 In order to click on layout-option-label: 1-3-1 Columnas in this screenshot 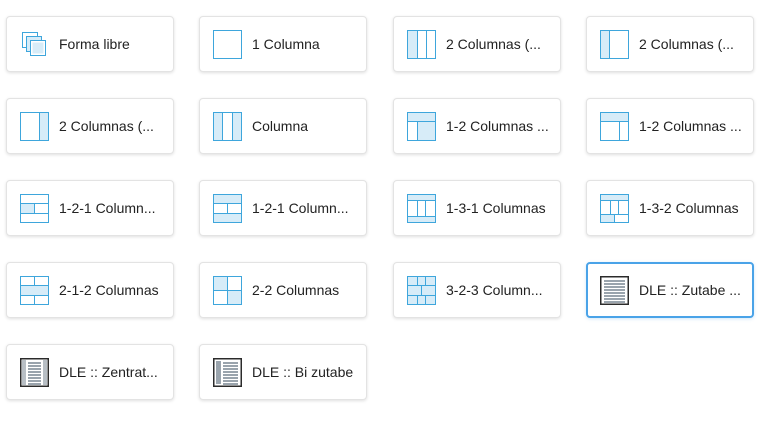, I will do `click(496, 208)`.